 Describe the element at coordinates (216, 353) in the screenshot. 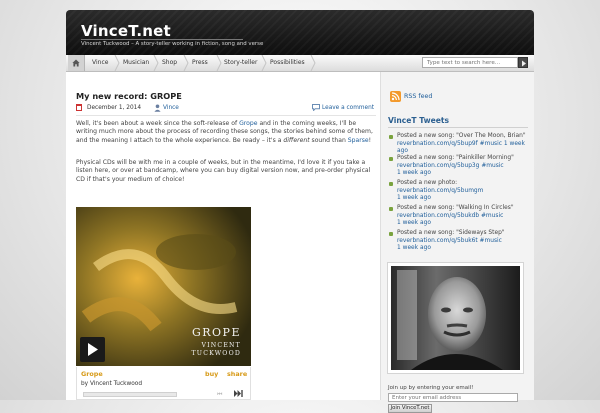

I see `cover-artist-last: TUCKWOOD` at that location.